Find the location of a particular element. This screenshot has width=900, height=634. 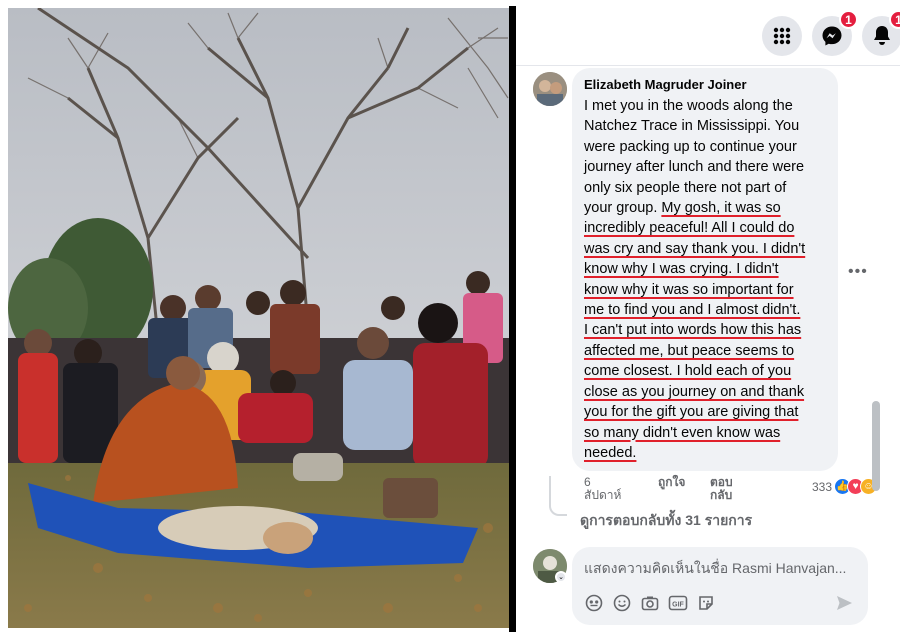

like-action: ถูกใจ is located at coordinates (671, 482).